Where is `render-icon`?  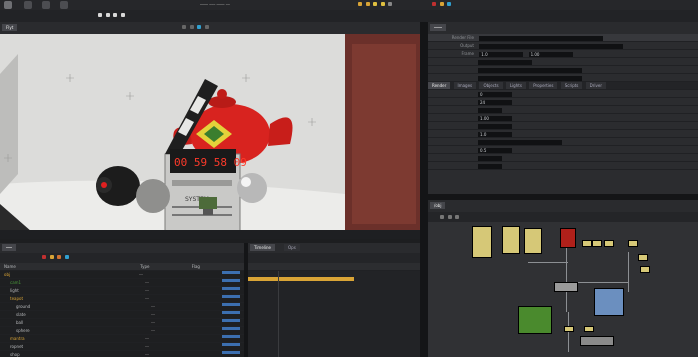
render-icon is located at coordinates (64, 5).